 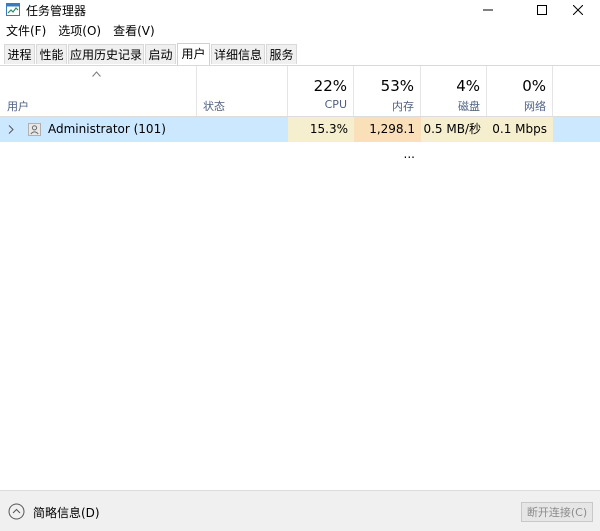 I want to click on column-header-memory: 53% 内存, so click(x=387, y=91).